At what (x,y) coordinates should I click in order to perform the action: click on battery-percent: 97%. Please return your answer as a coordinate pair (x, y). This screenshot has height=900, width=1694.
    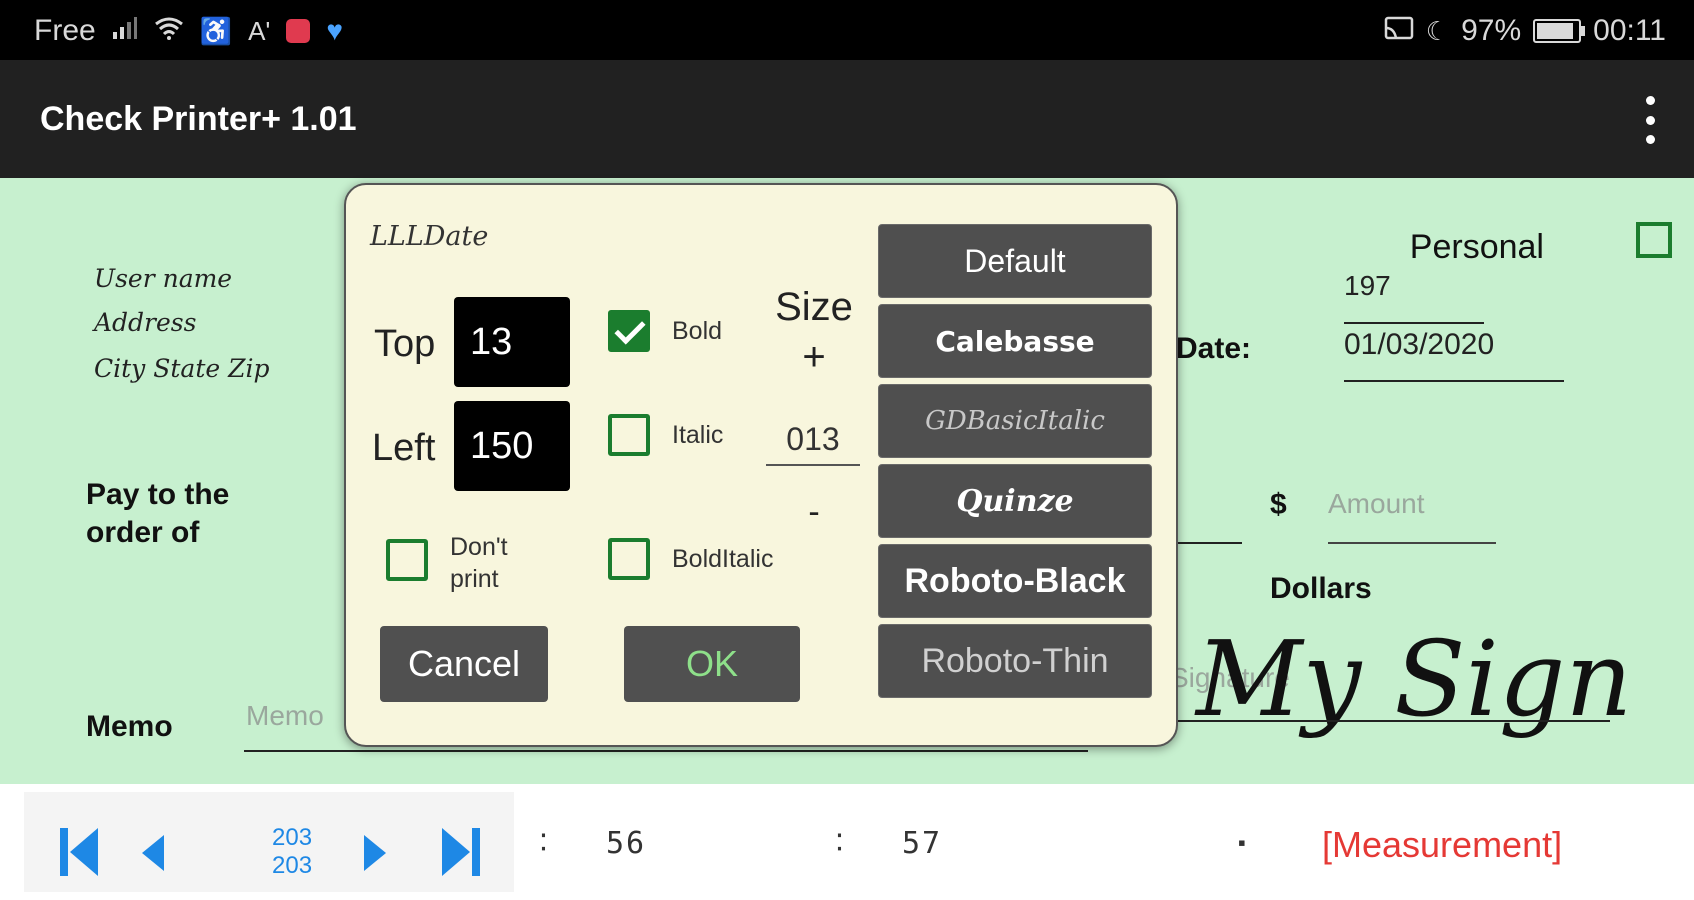
    Looking at the image, I should click on (1491, 30).